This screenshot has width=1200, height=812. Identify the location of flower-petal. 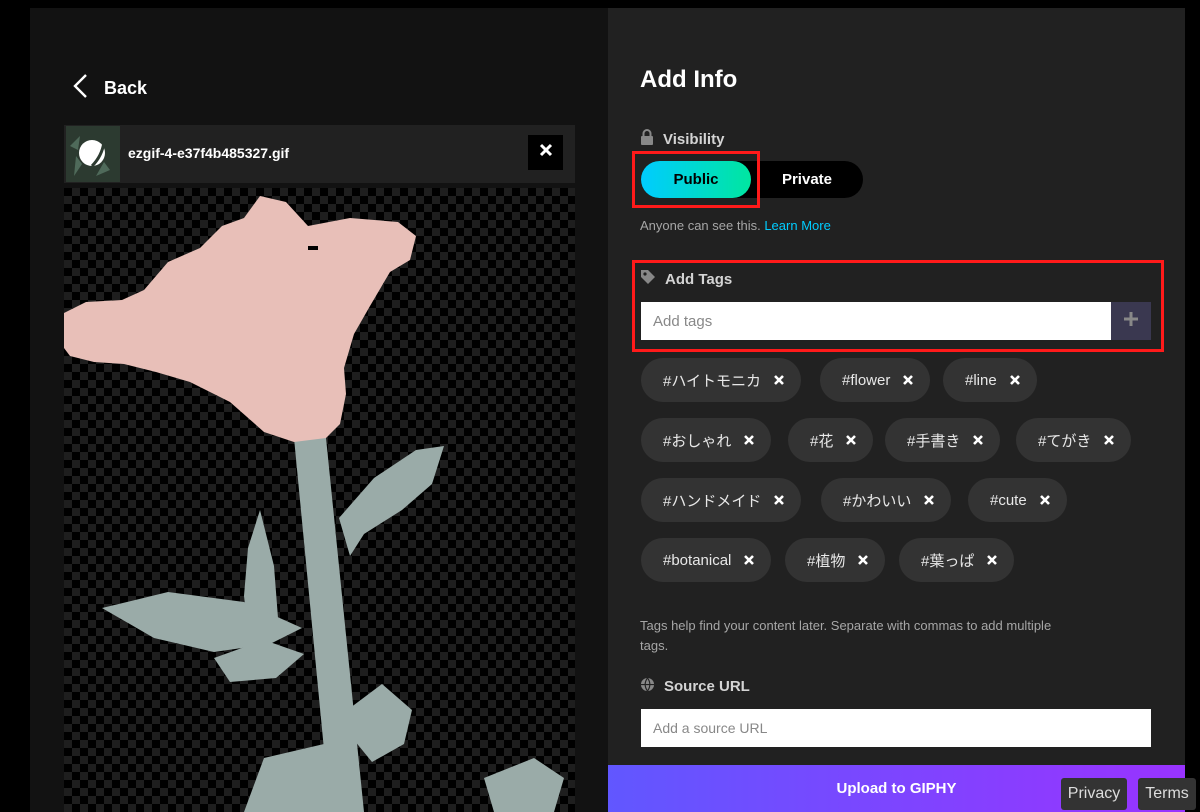
(240, 319).